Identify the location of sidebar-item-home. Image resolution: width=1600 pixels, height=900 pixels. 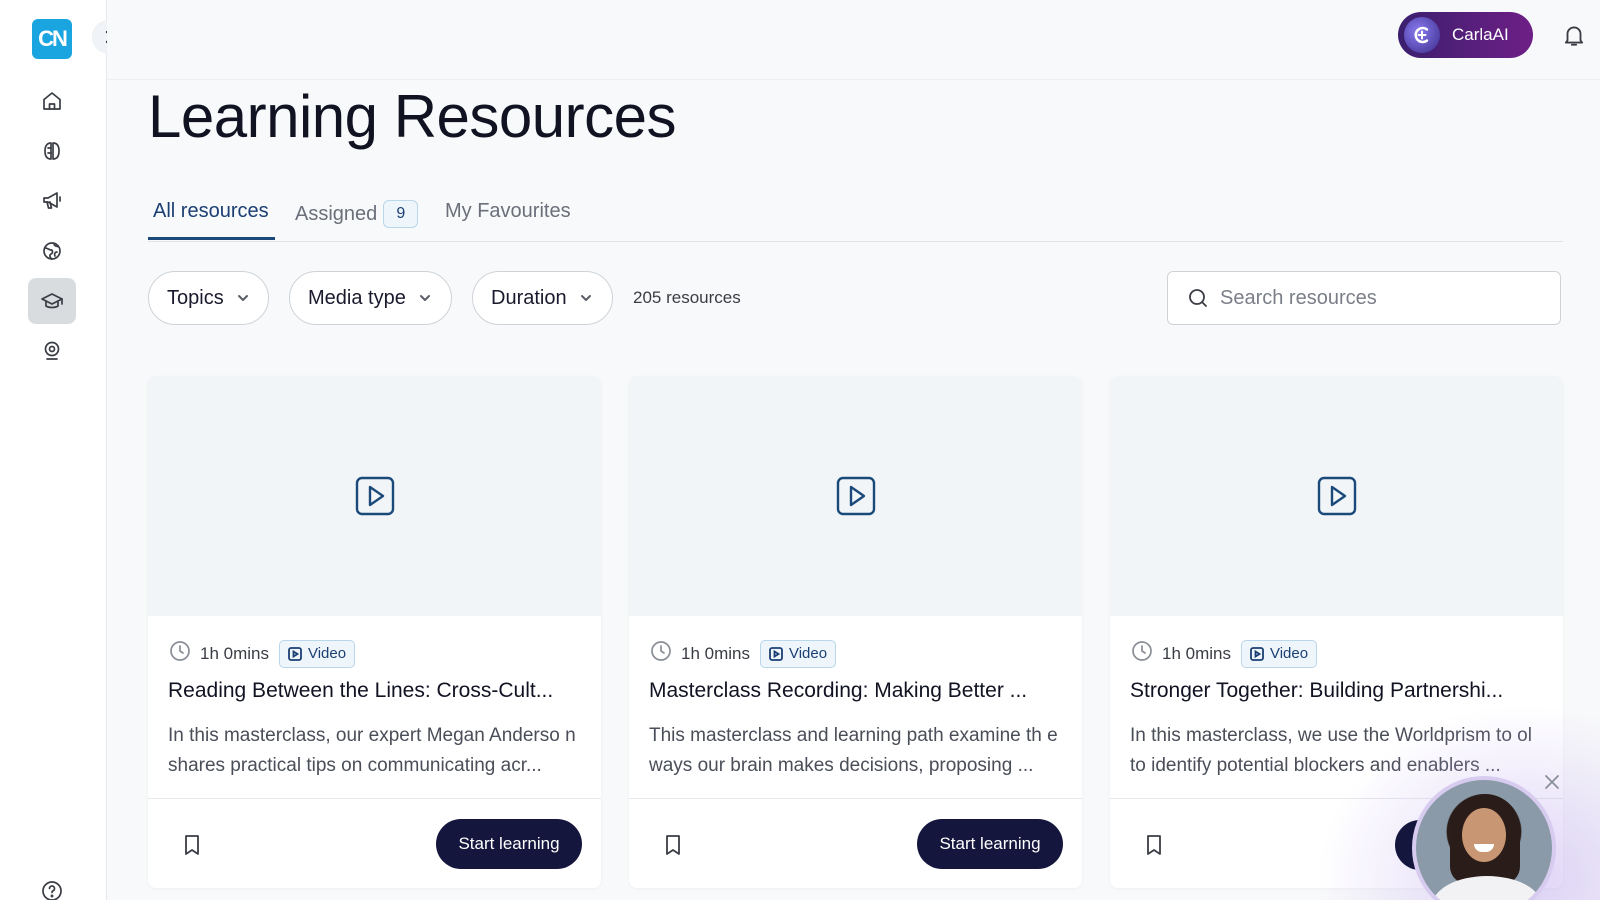
(52, 101).